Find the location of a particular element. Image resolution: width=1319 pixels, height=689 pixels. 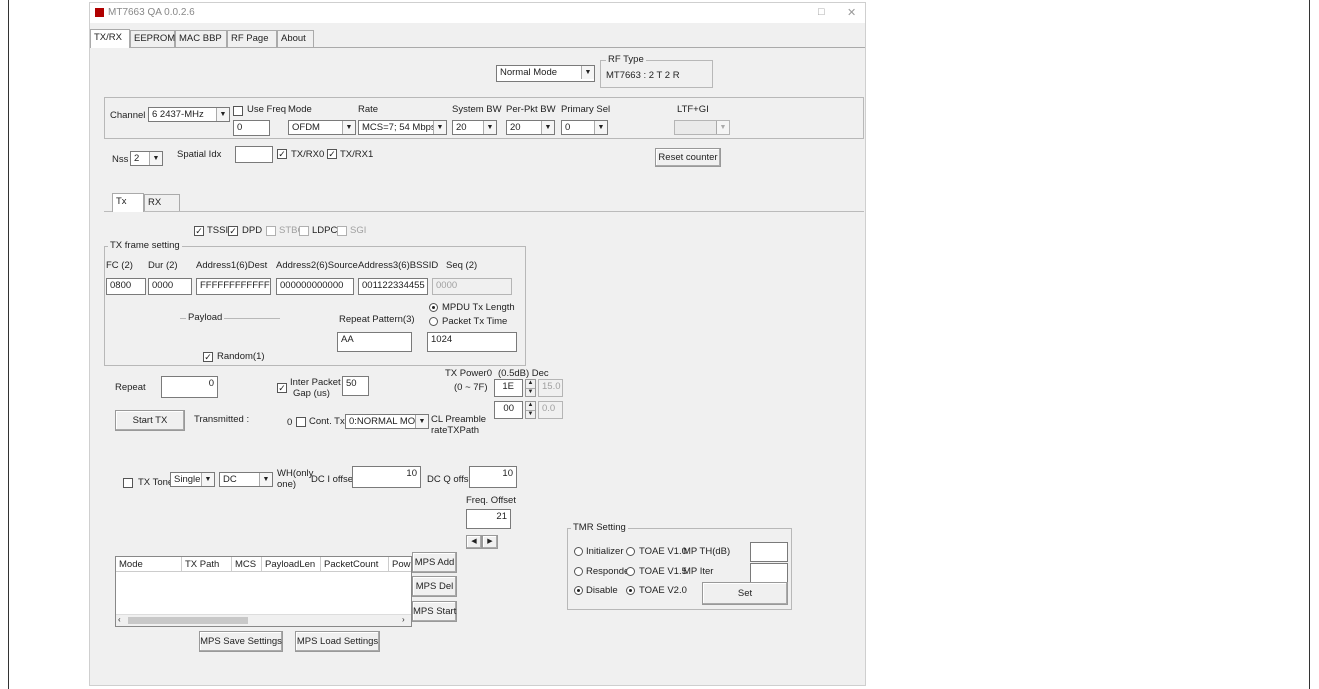

addr3-label: Address3(6)BSSID is located at coordinates (398, 265).